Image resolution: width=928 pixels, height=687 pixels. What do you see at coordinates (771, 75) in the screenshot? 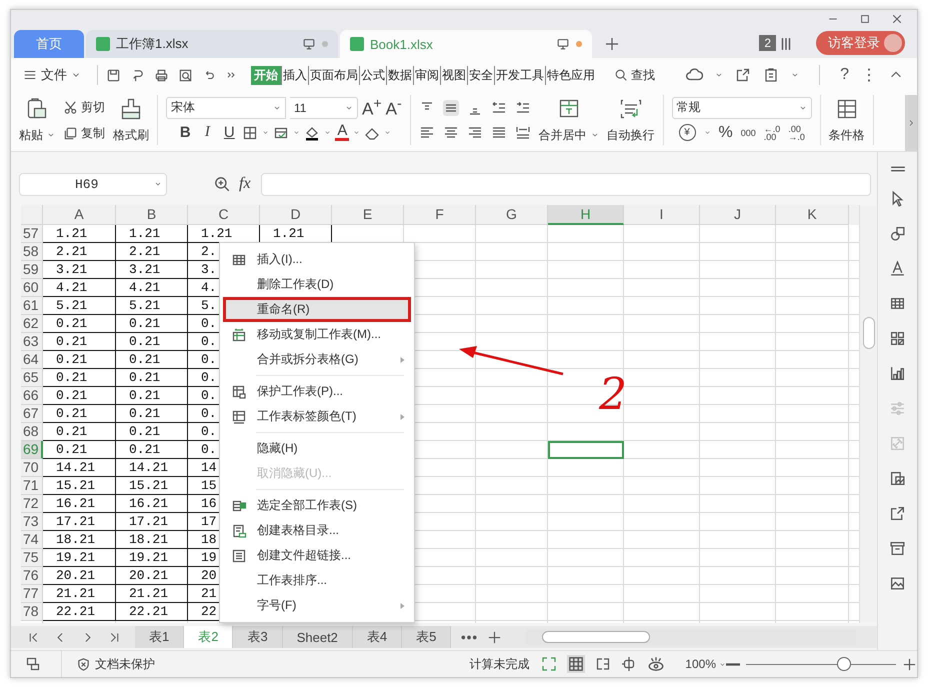
I see `clipboard-icon` at bounding box center [771, 75].